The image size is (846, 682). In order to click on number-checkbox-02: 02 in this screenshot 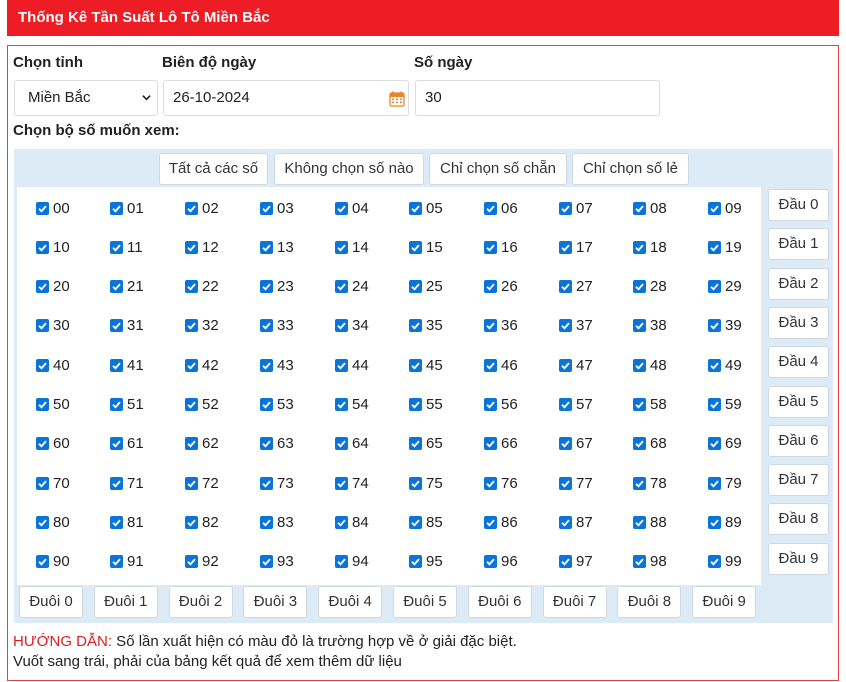, I will do `click(202, 208)`.